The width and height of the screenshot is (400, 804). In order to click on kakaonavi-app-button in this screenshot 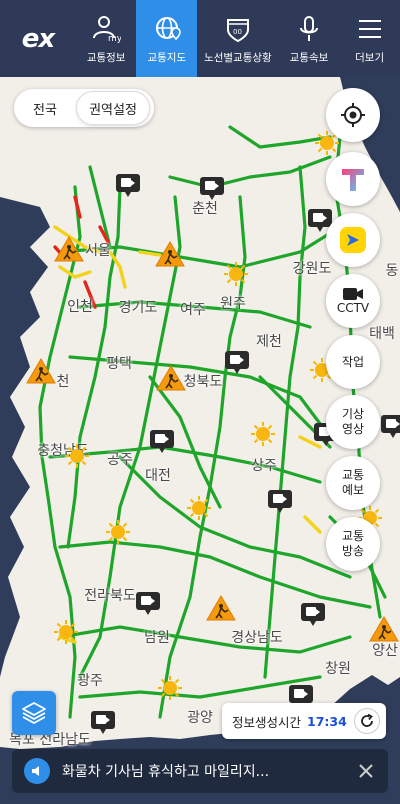, I will do `click(353, 240)`.